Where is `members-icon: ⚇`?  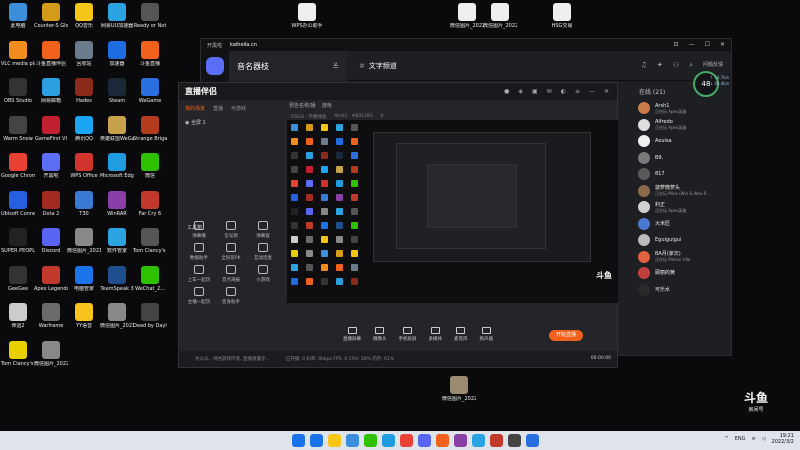
members-icon: ⚇ is located at coordinates (676, 65).